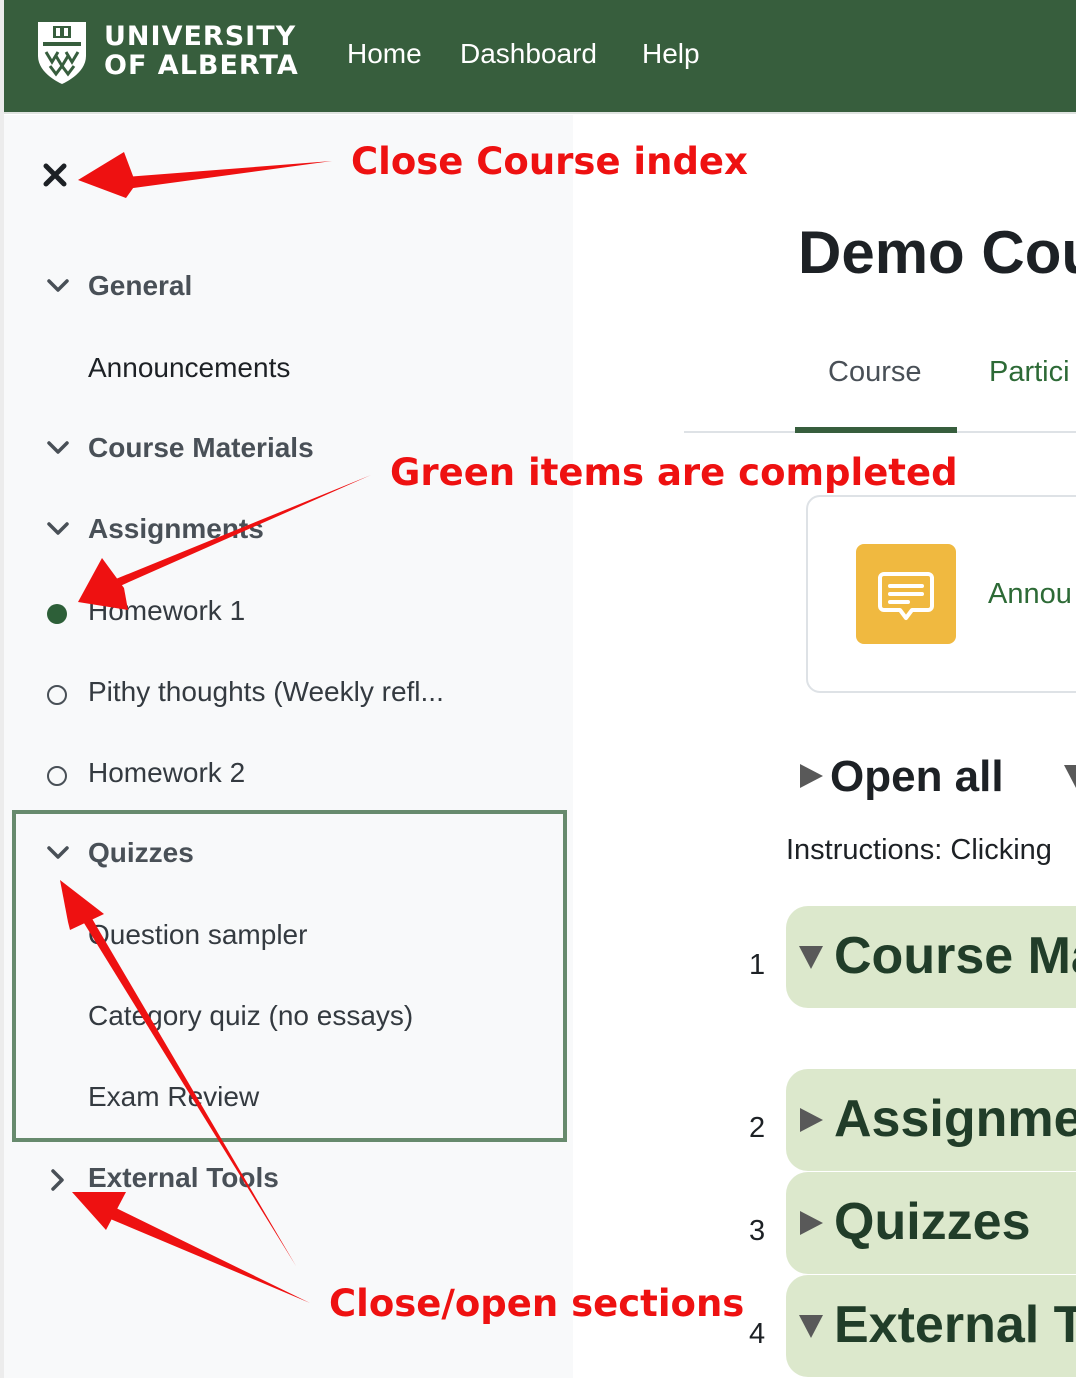 The height and width of the screenshot is (1378, 1076). What do you see at coordinates (906, 594) in the screenshot?
I see `forum-icon` at bounding box center [906, 594].